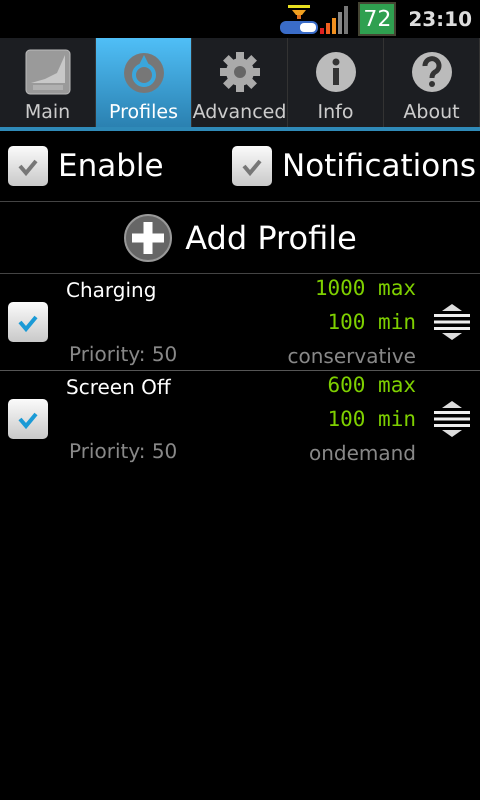 Image resolution: width=480 pixels, height=800 pixels. I want to click on add-profile-button: Add Profile, so click(240, 238).